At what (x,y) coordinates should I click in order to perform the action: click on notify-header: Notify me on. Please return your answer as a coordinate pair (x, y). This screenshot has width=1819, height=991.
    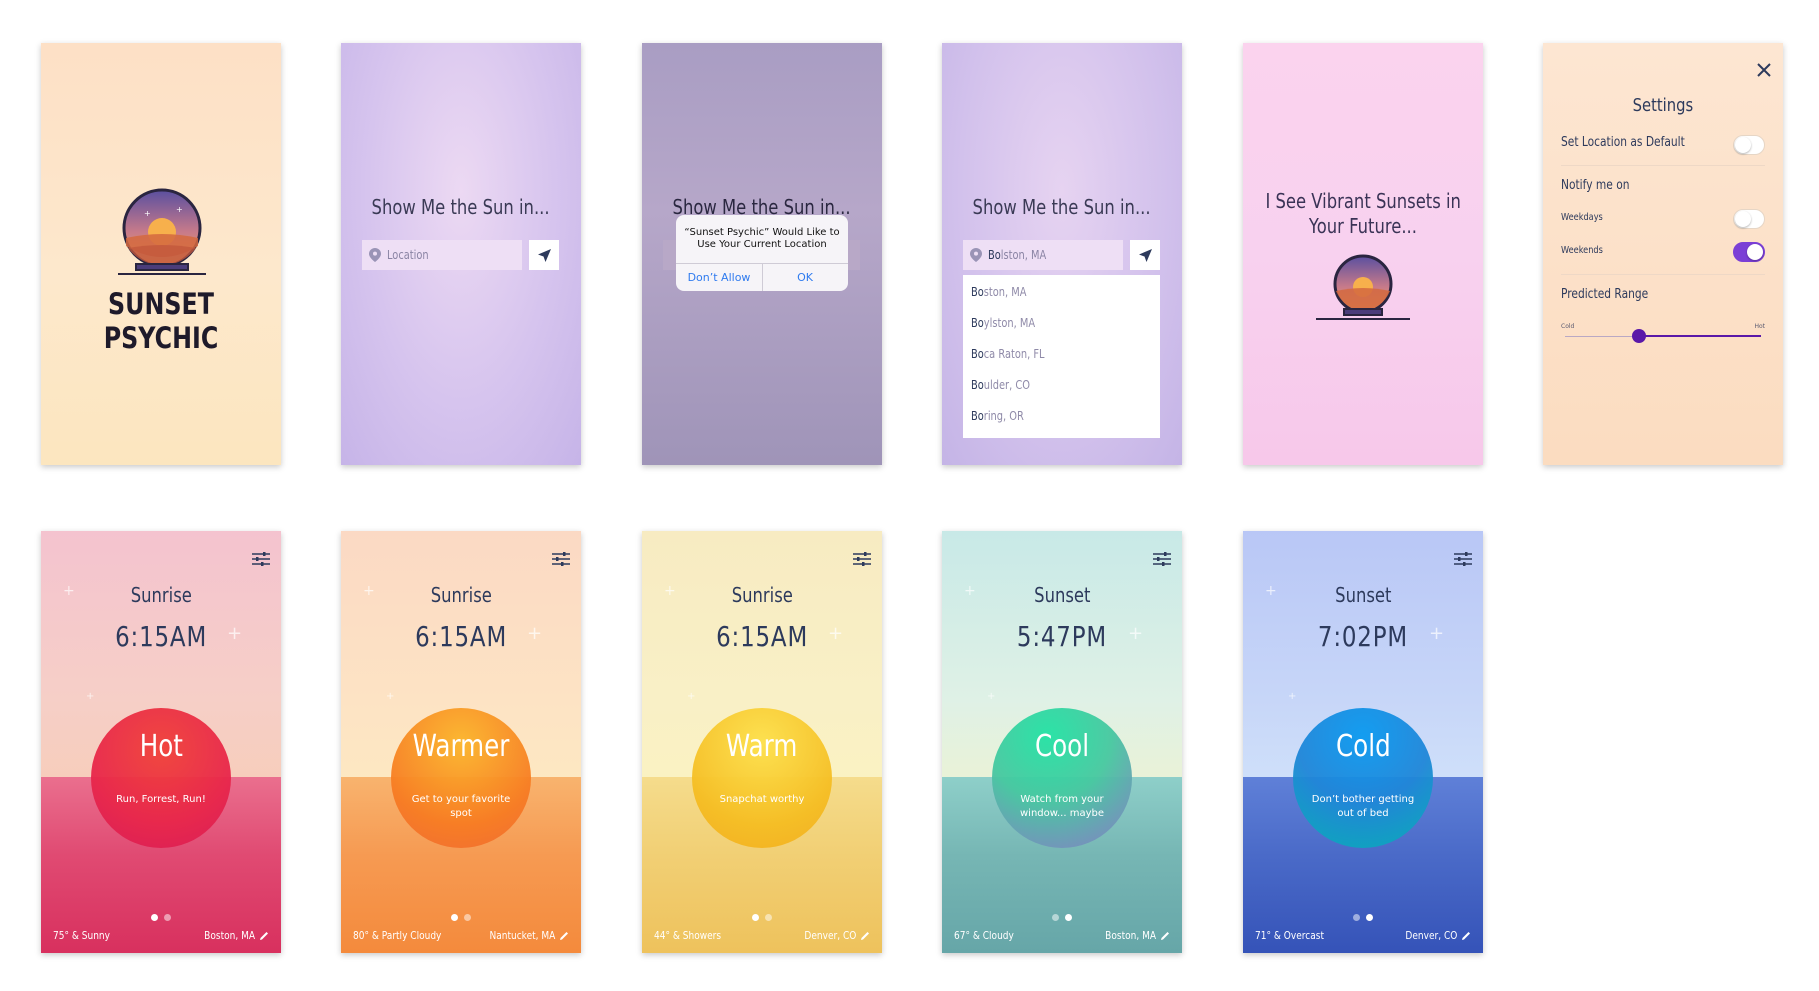
    Looking at the image, I should click on (1595, 185).